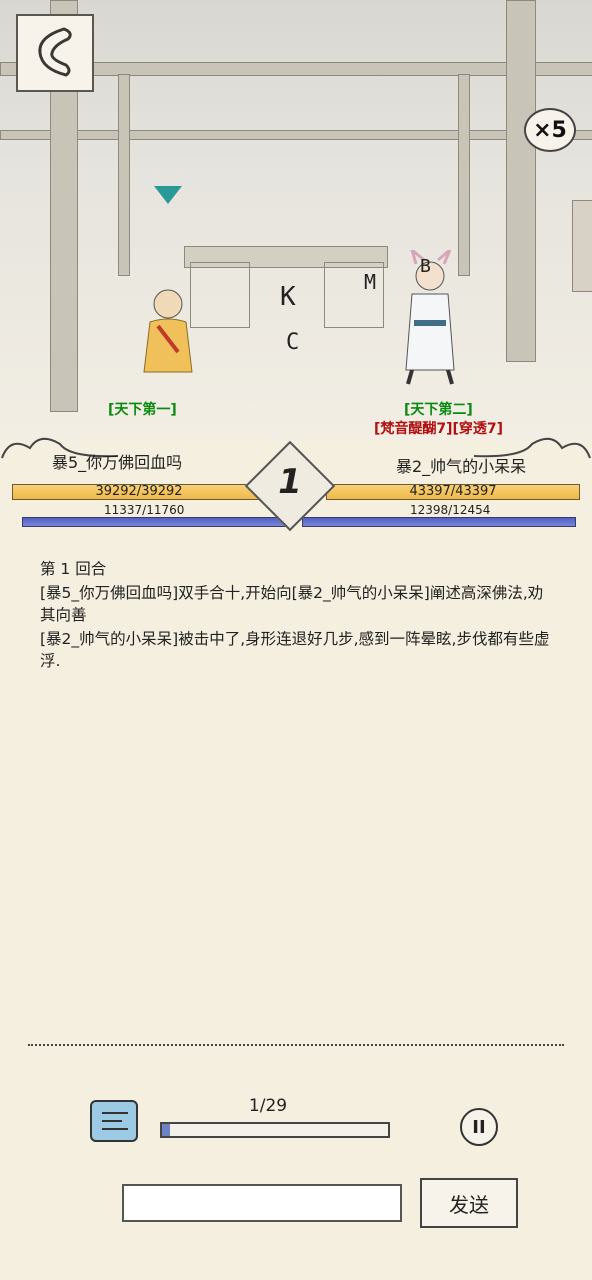  What do you see at coordinates (268, 1106) in the screenshot?
I see `progress-text: 1/29` at bounding box center [268, 1106].